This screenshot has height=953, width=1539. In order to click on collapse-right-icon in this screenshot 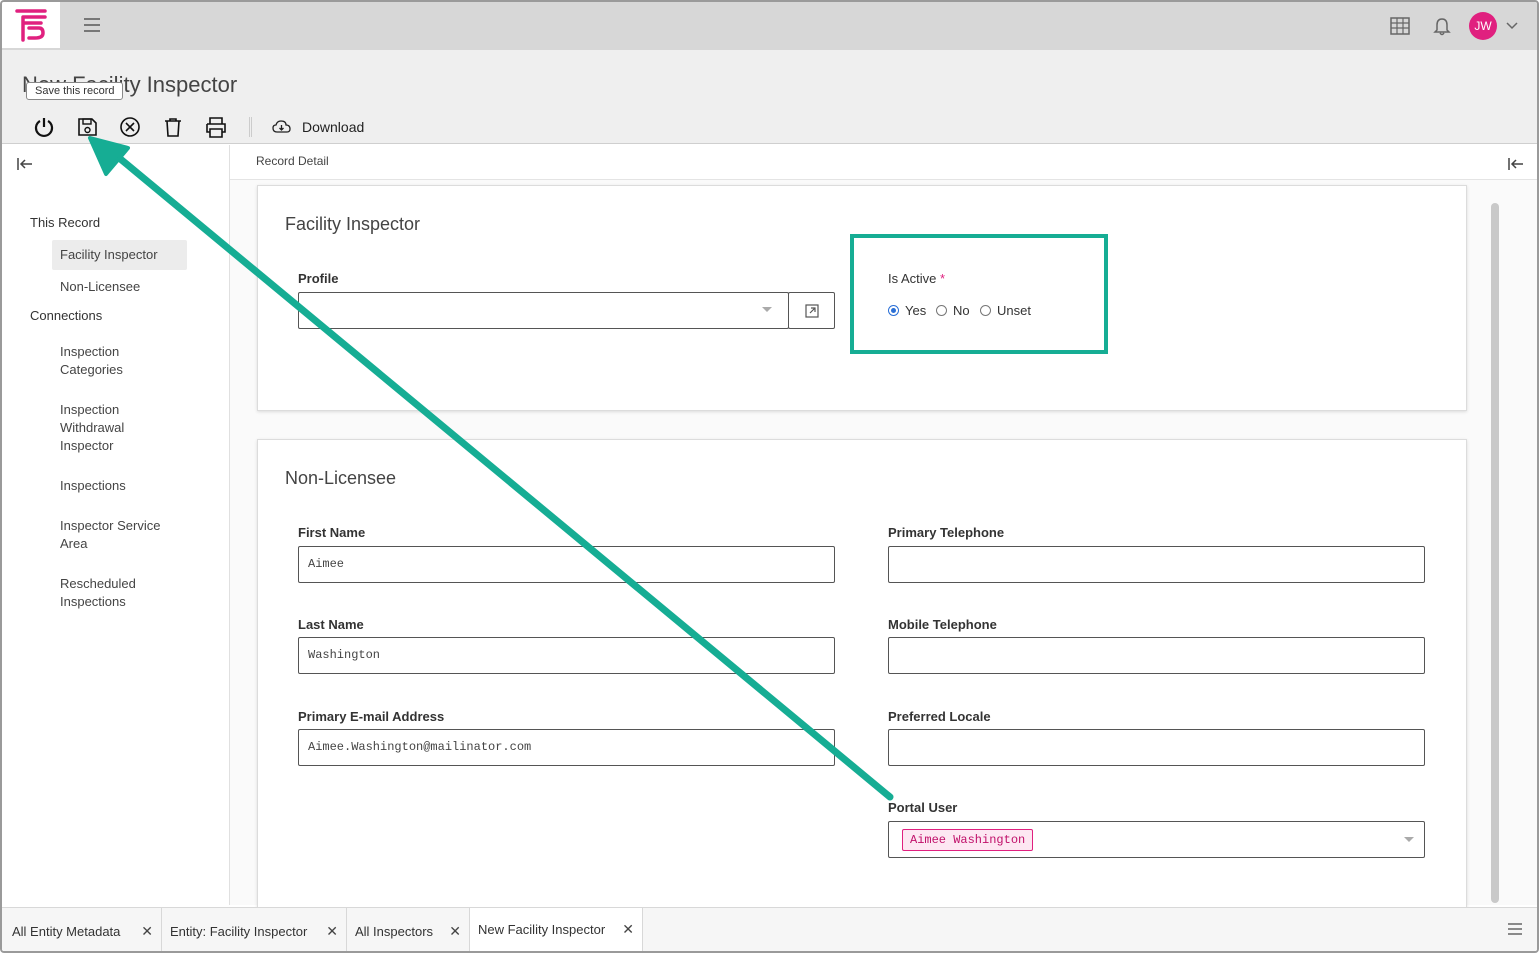, I will do `click(1516, 166)`.